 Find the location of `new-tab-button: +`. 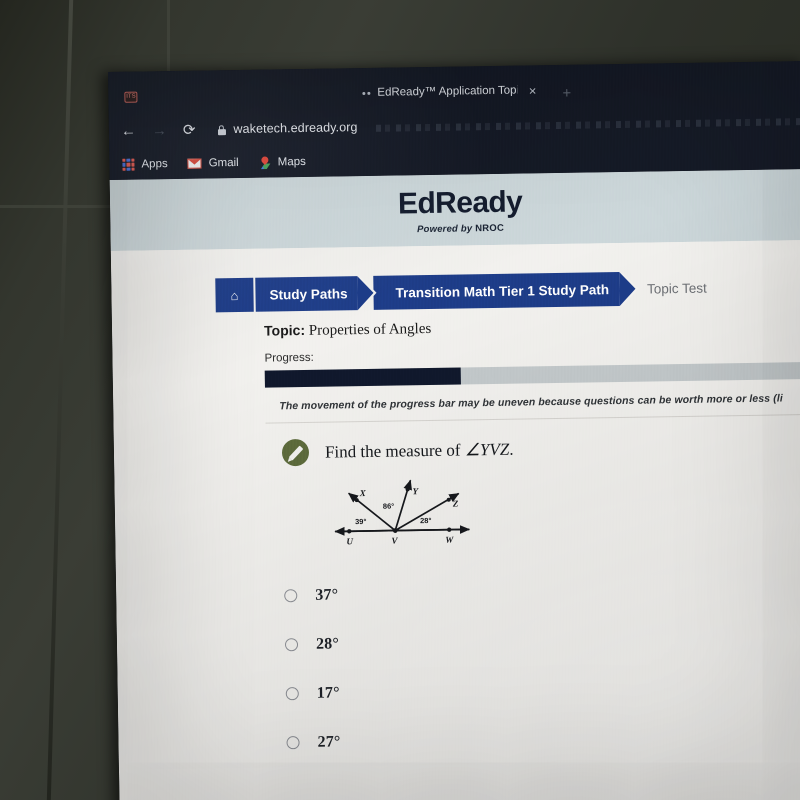

new-tab-button: + is located at coordinates (558, 95).